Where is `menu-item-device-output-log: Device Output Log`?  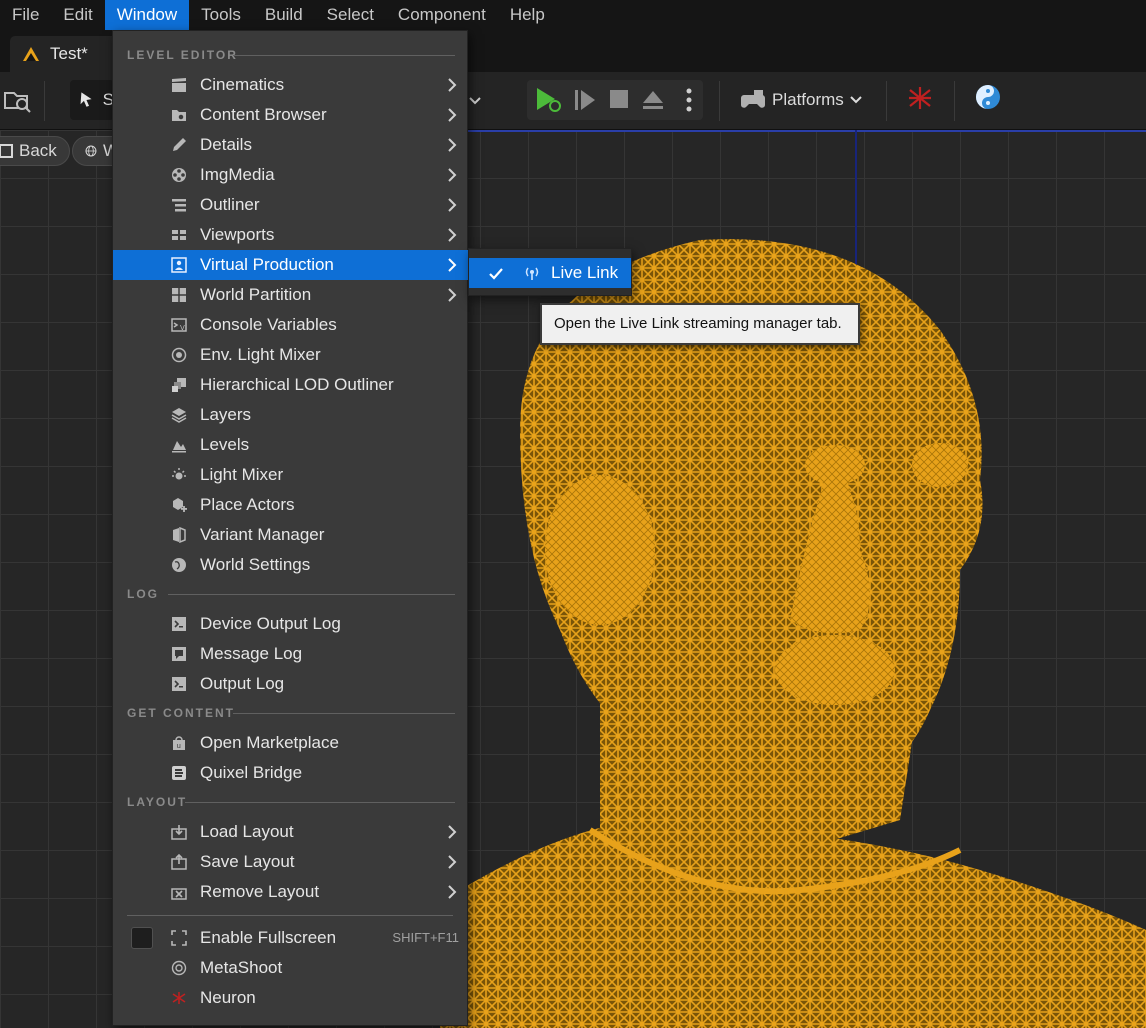 menu-item-device-output-log: Device Output Log is located at coordinates (291, 624).